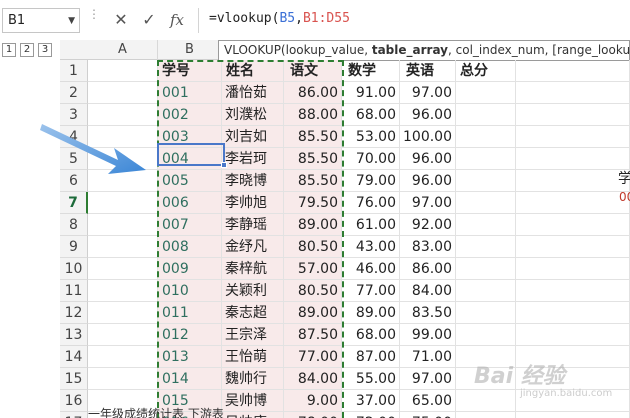  I want to click on cell-math: 46.00, so click(371, 269).